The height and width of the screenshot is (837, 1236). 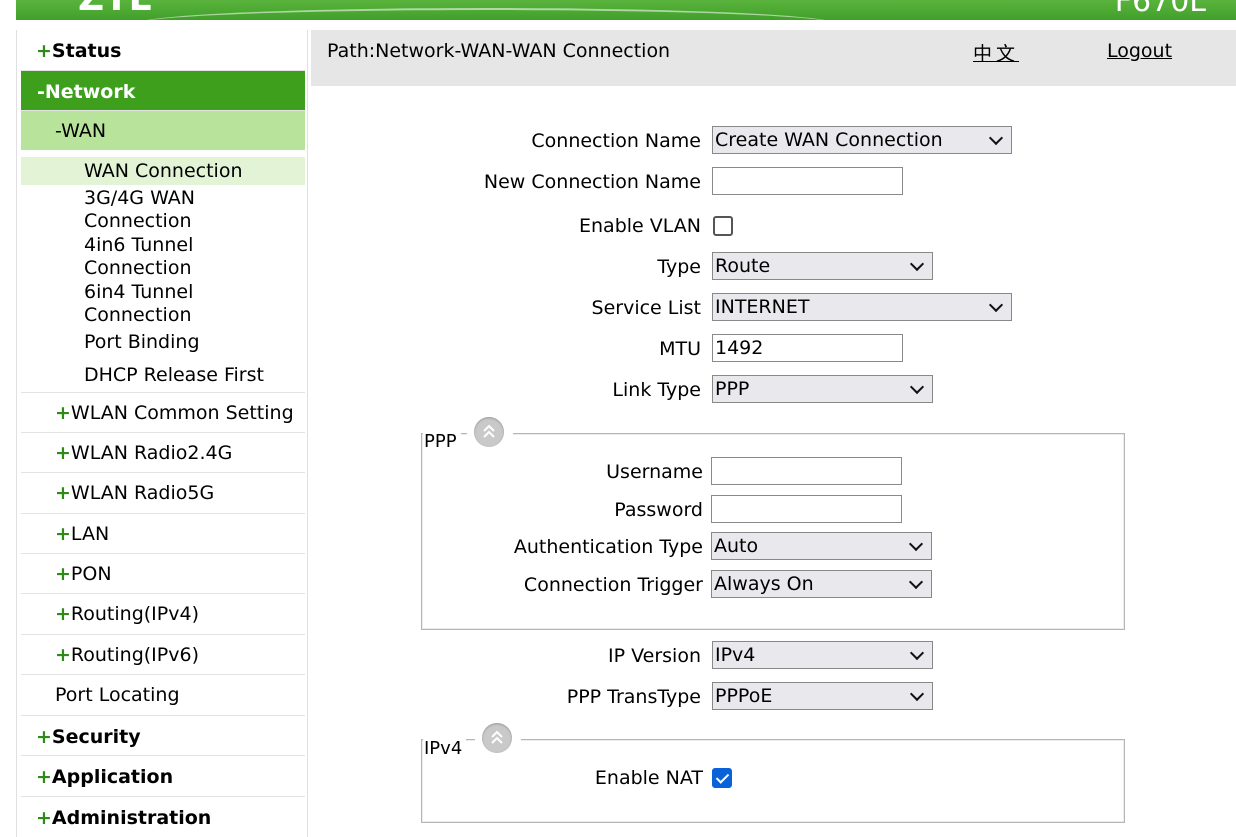 What do you see at coordinates (90, 534) in the screenshot?
I see `sidebar-item-label: LAN` at bounding box center [90, 534].